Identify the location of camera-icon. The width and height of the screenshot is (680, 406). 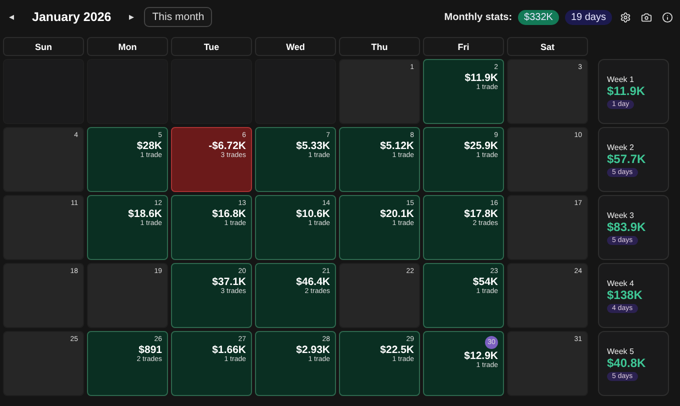
(646, 17).